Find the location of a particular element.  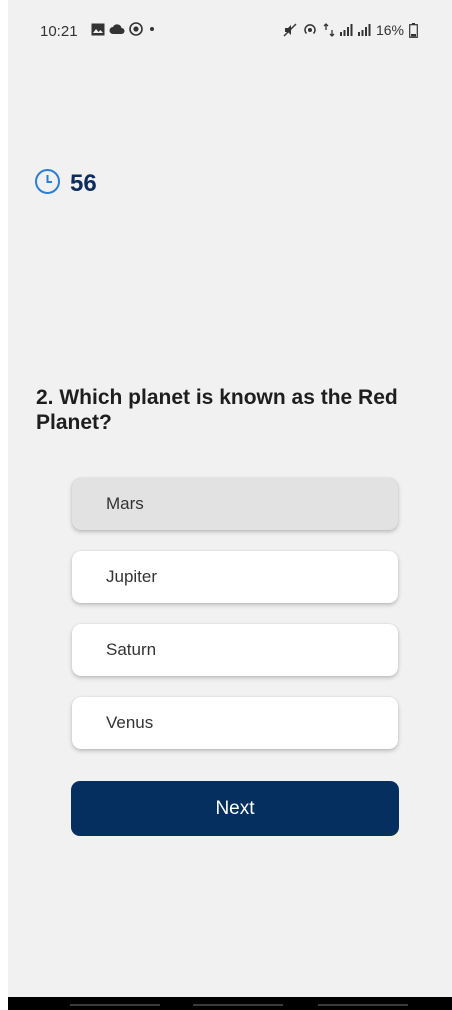

status-left-icons is located at coordinates (124, 29).